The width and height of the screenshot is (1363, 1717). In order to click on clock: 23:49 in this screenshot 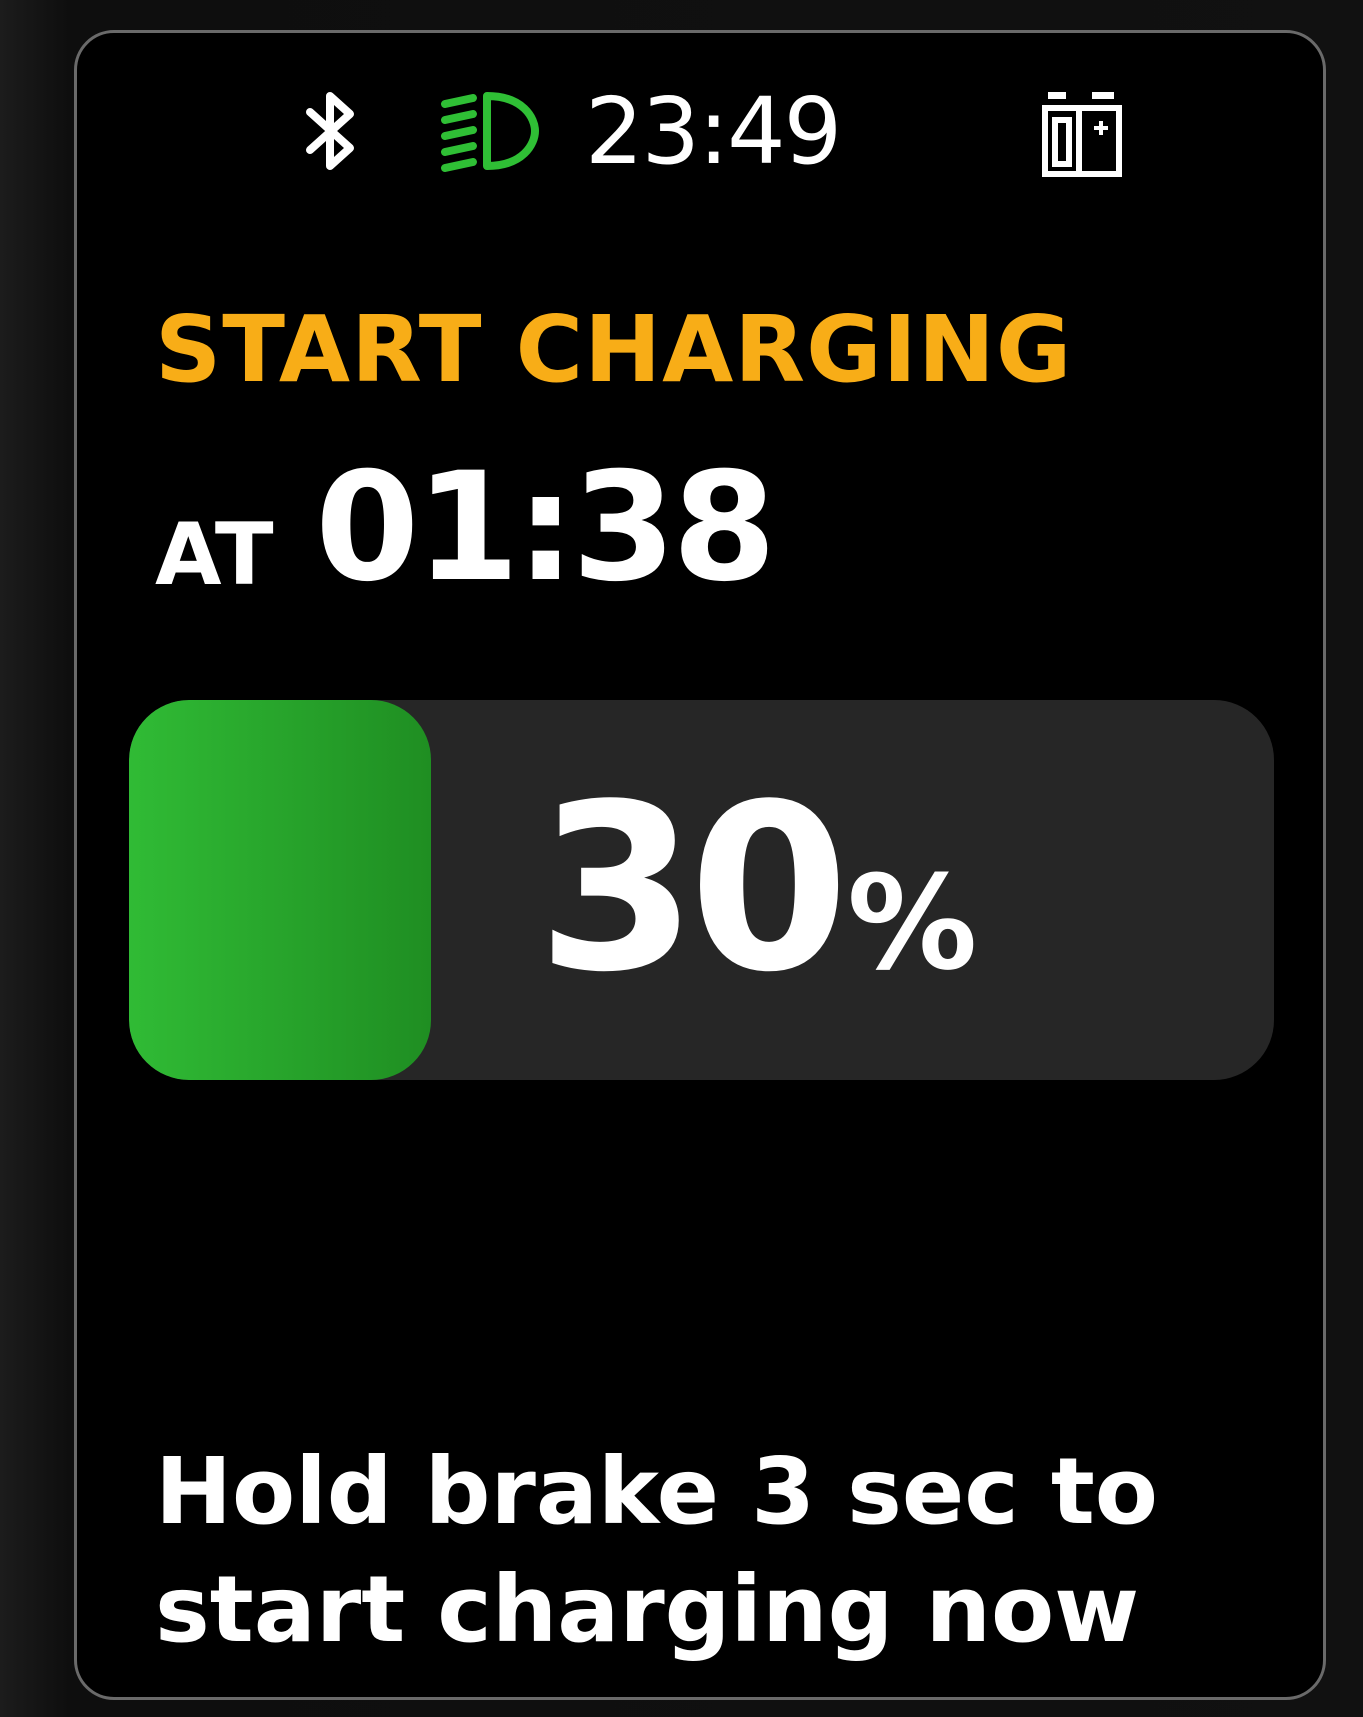, I will do `click(713, 131)`.